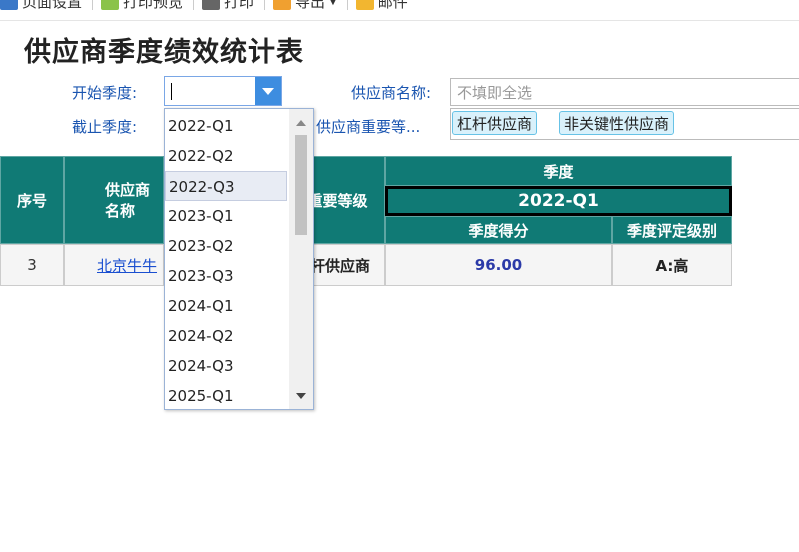 This screenshot has width=799, height=552. I want to click on supplier-name-label: 供应商名称:, so click(391, 93).